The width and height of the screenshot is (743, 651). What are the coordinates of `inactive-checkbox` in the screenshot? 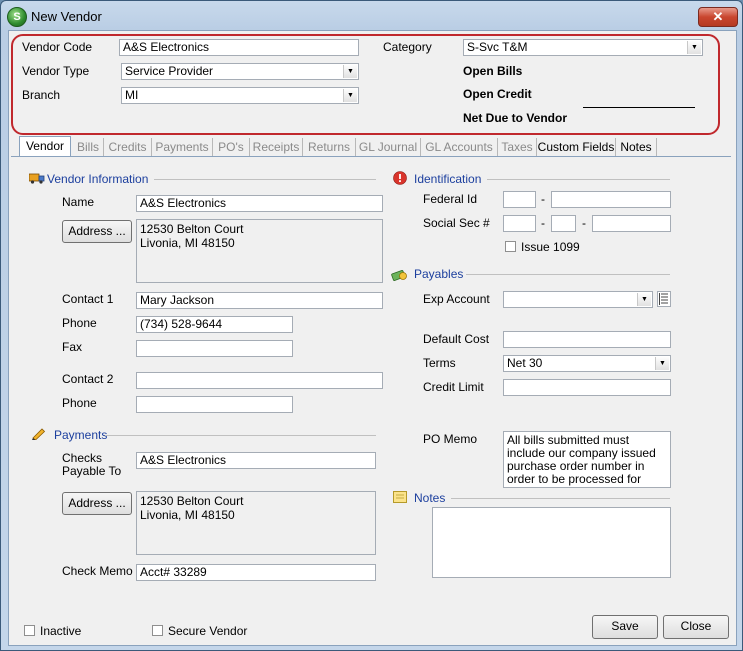 It's located at (29, 630).